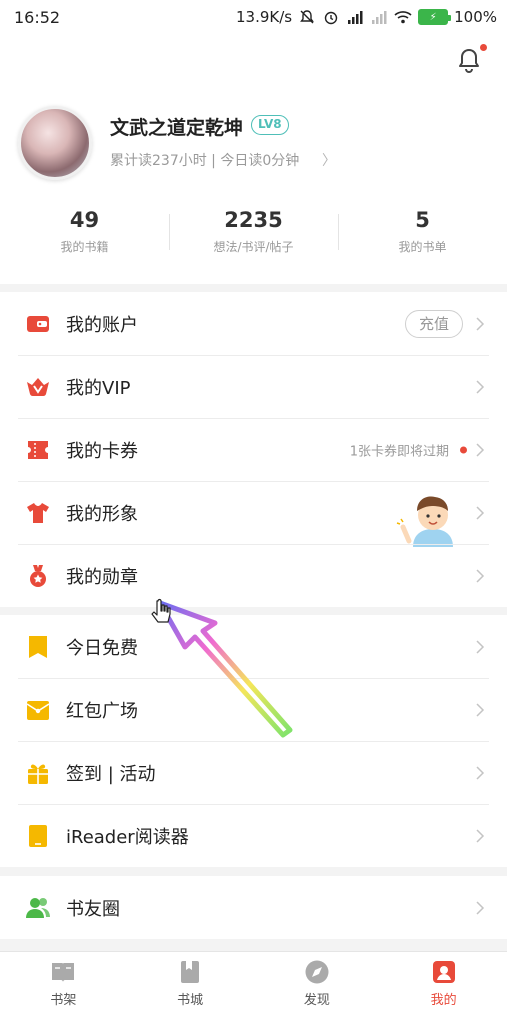 This screenshot has height=1014, width=507. I want to click on cartoon-avatar-icon, so click(424, 521).